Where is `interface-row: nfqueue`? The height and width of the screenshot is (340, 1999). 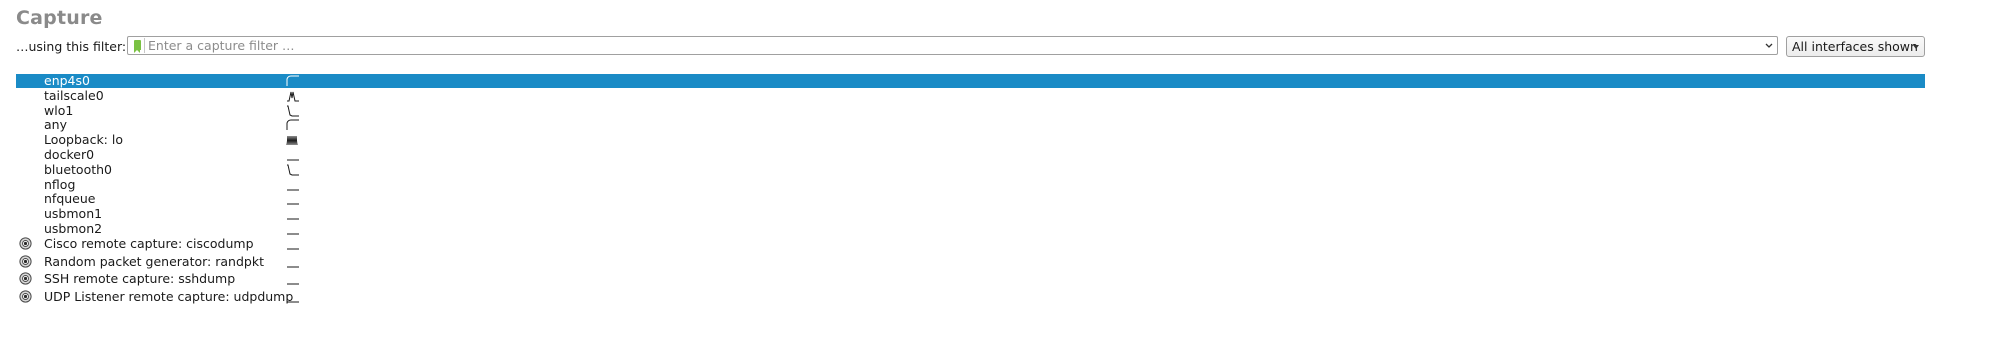 interface-row: nfqueue is located at coordinates (970, 199).